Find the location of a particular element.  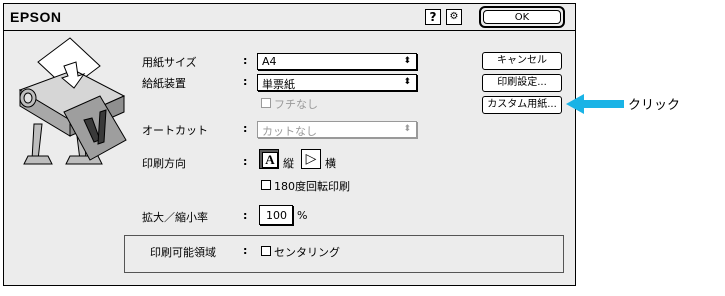

cancel-button: キャンセル is located at coordinates (522, 61).